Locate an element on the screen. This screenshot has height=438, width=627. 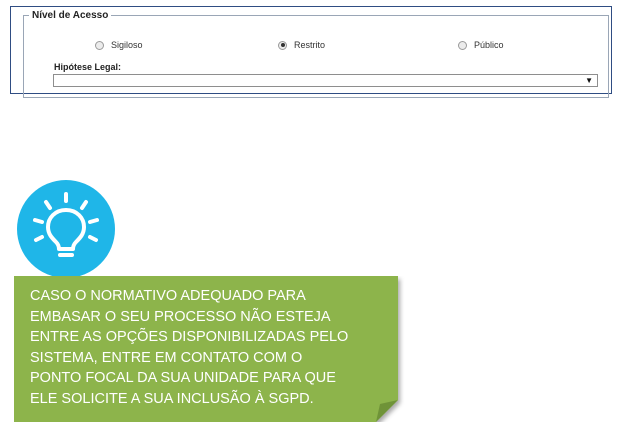
radio-restrito-label: Restrito is located at coordinates (309, 45).